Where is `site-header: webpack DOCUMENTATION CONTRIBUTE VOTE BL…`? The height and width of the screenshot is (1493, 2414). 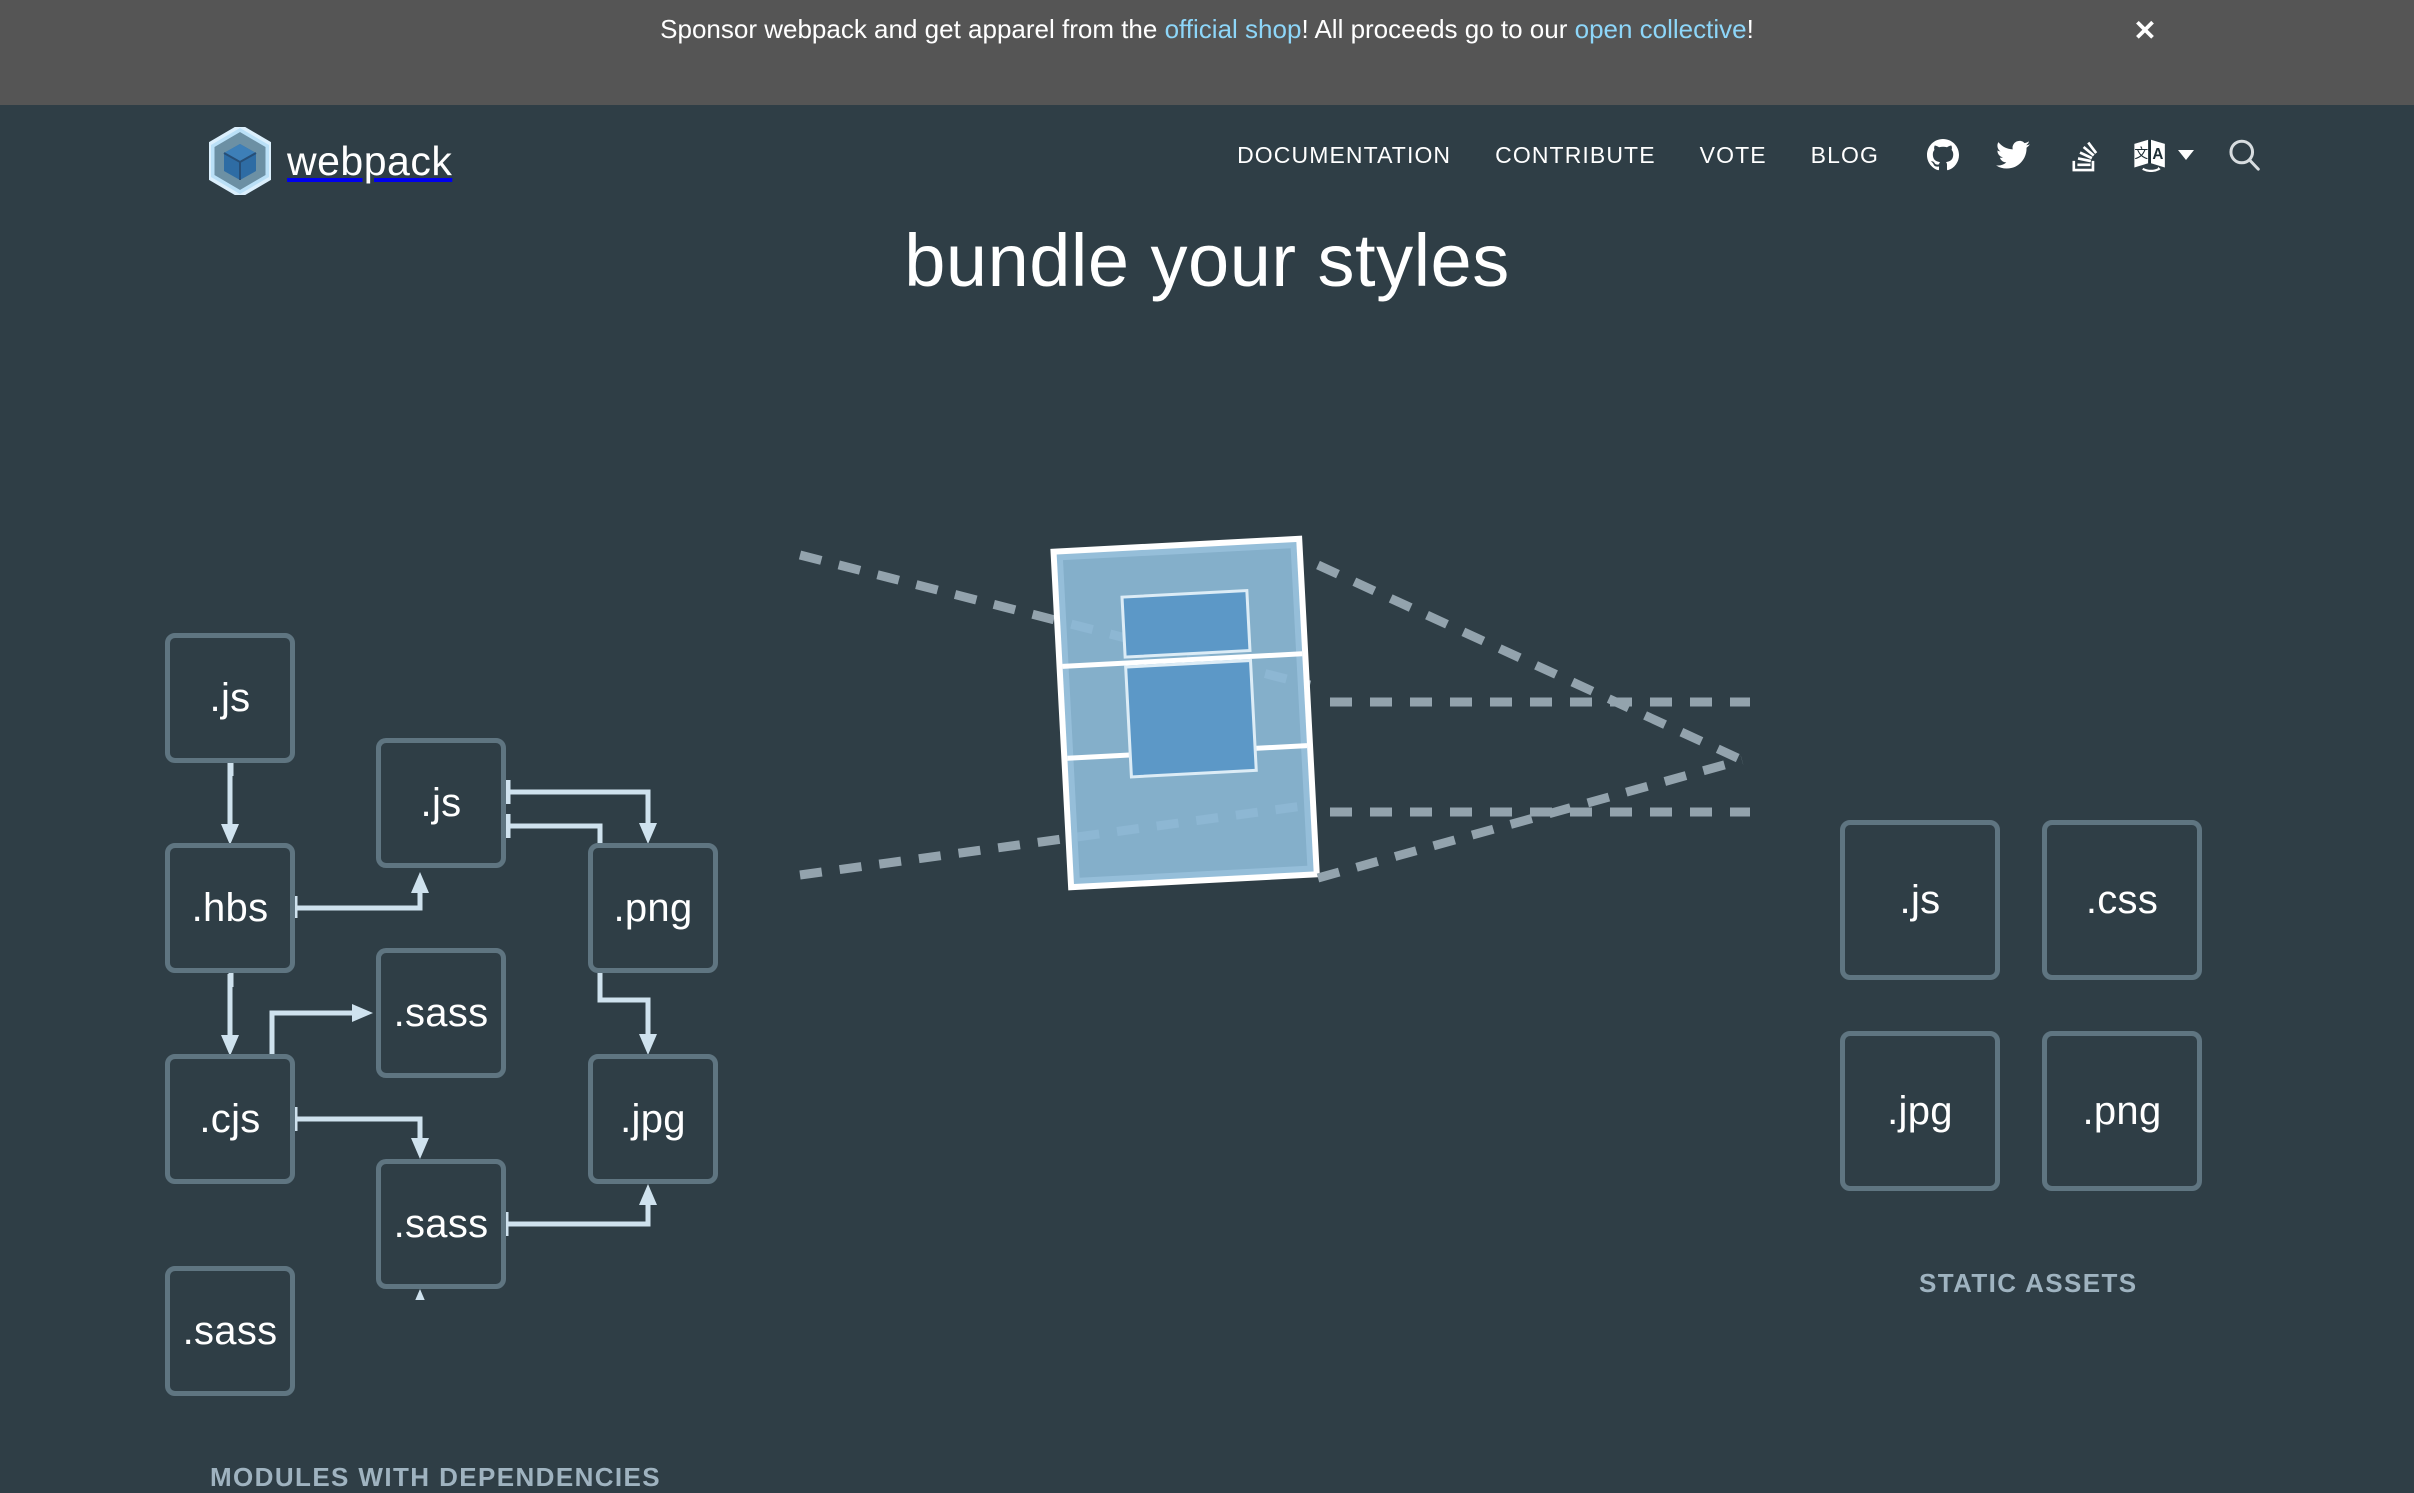 site-header: webpack DOCUMENTATION CONTRIBUTE VOTE BL… is located at coordinates (1207, 155).